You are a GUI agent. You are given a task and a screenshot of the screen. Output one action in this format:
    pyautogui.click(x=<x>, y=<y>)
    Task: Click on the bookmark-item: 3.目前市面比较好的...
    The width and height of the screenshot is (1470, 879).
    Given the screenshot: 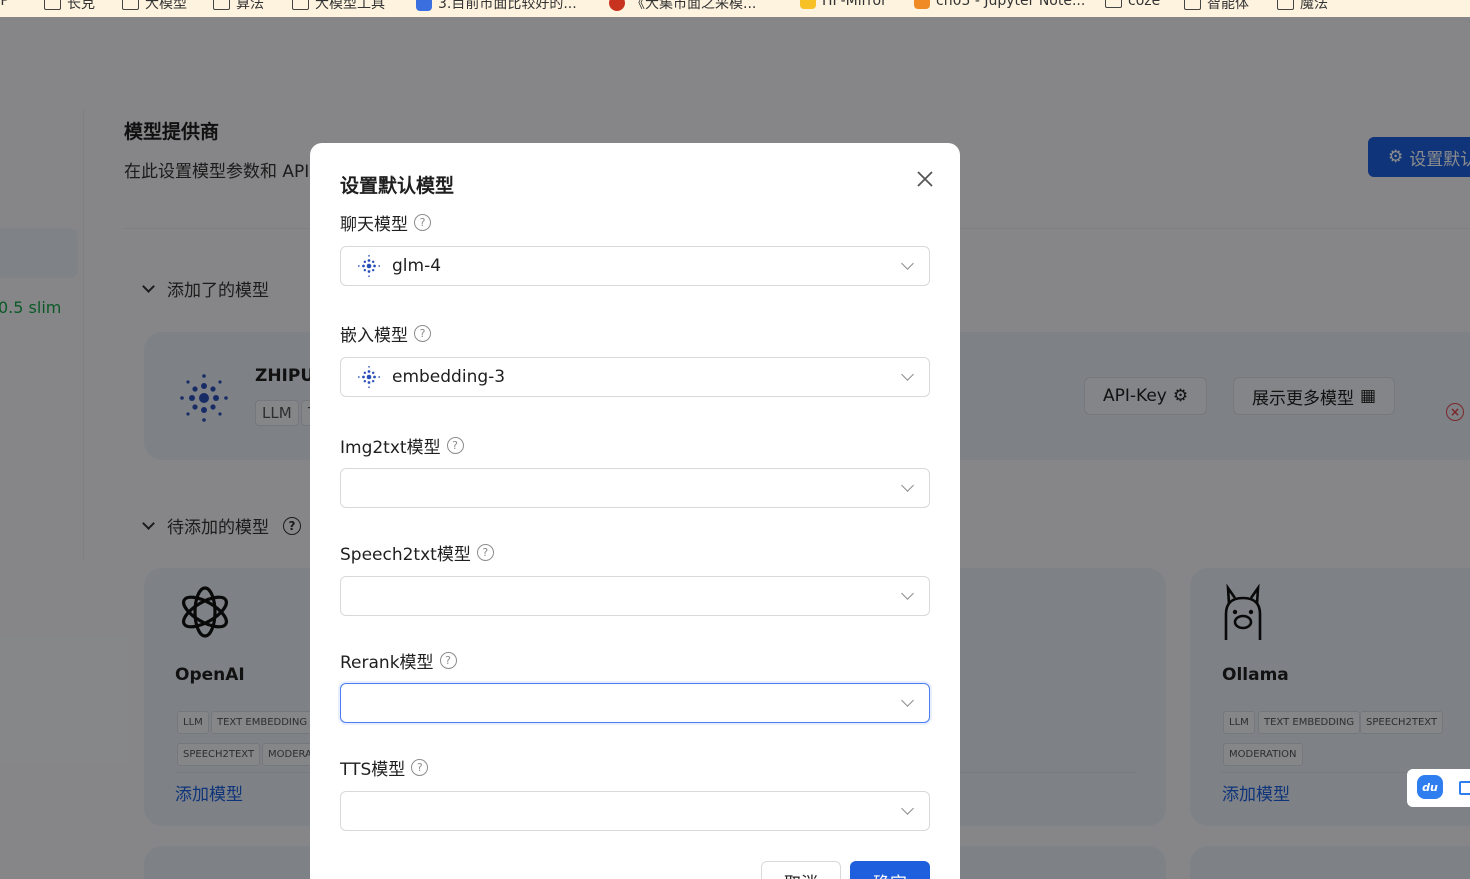 What is the action you would take?
    pyautogui.click(x=496, y=6)
    